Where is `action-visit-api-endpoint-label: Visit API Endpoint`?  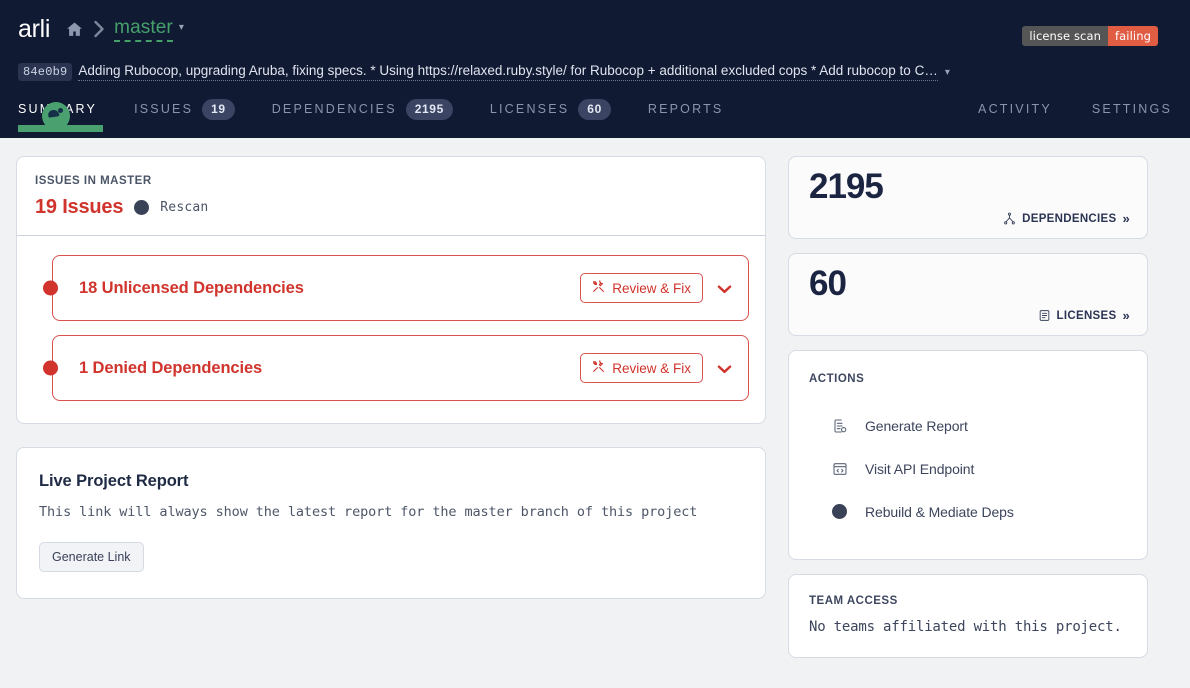
action-visit-api-endpoint-label: Visit API Endpoint is located at coordinates (920, 468).